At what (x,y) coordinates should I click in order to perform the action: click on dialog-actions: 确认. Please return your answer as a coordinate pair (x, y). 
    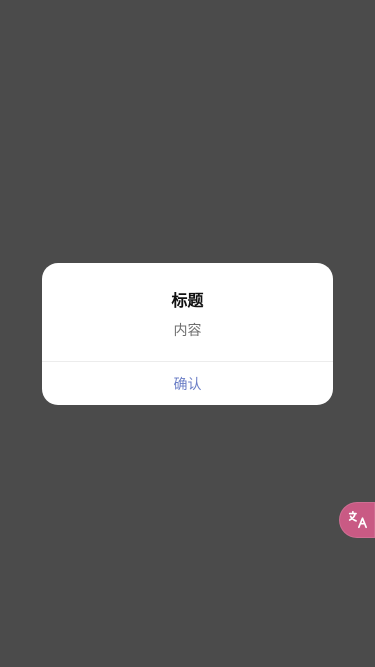
    Looking at the image, I should click on (187, 383).